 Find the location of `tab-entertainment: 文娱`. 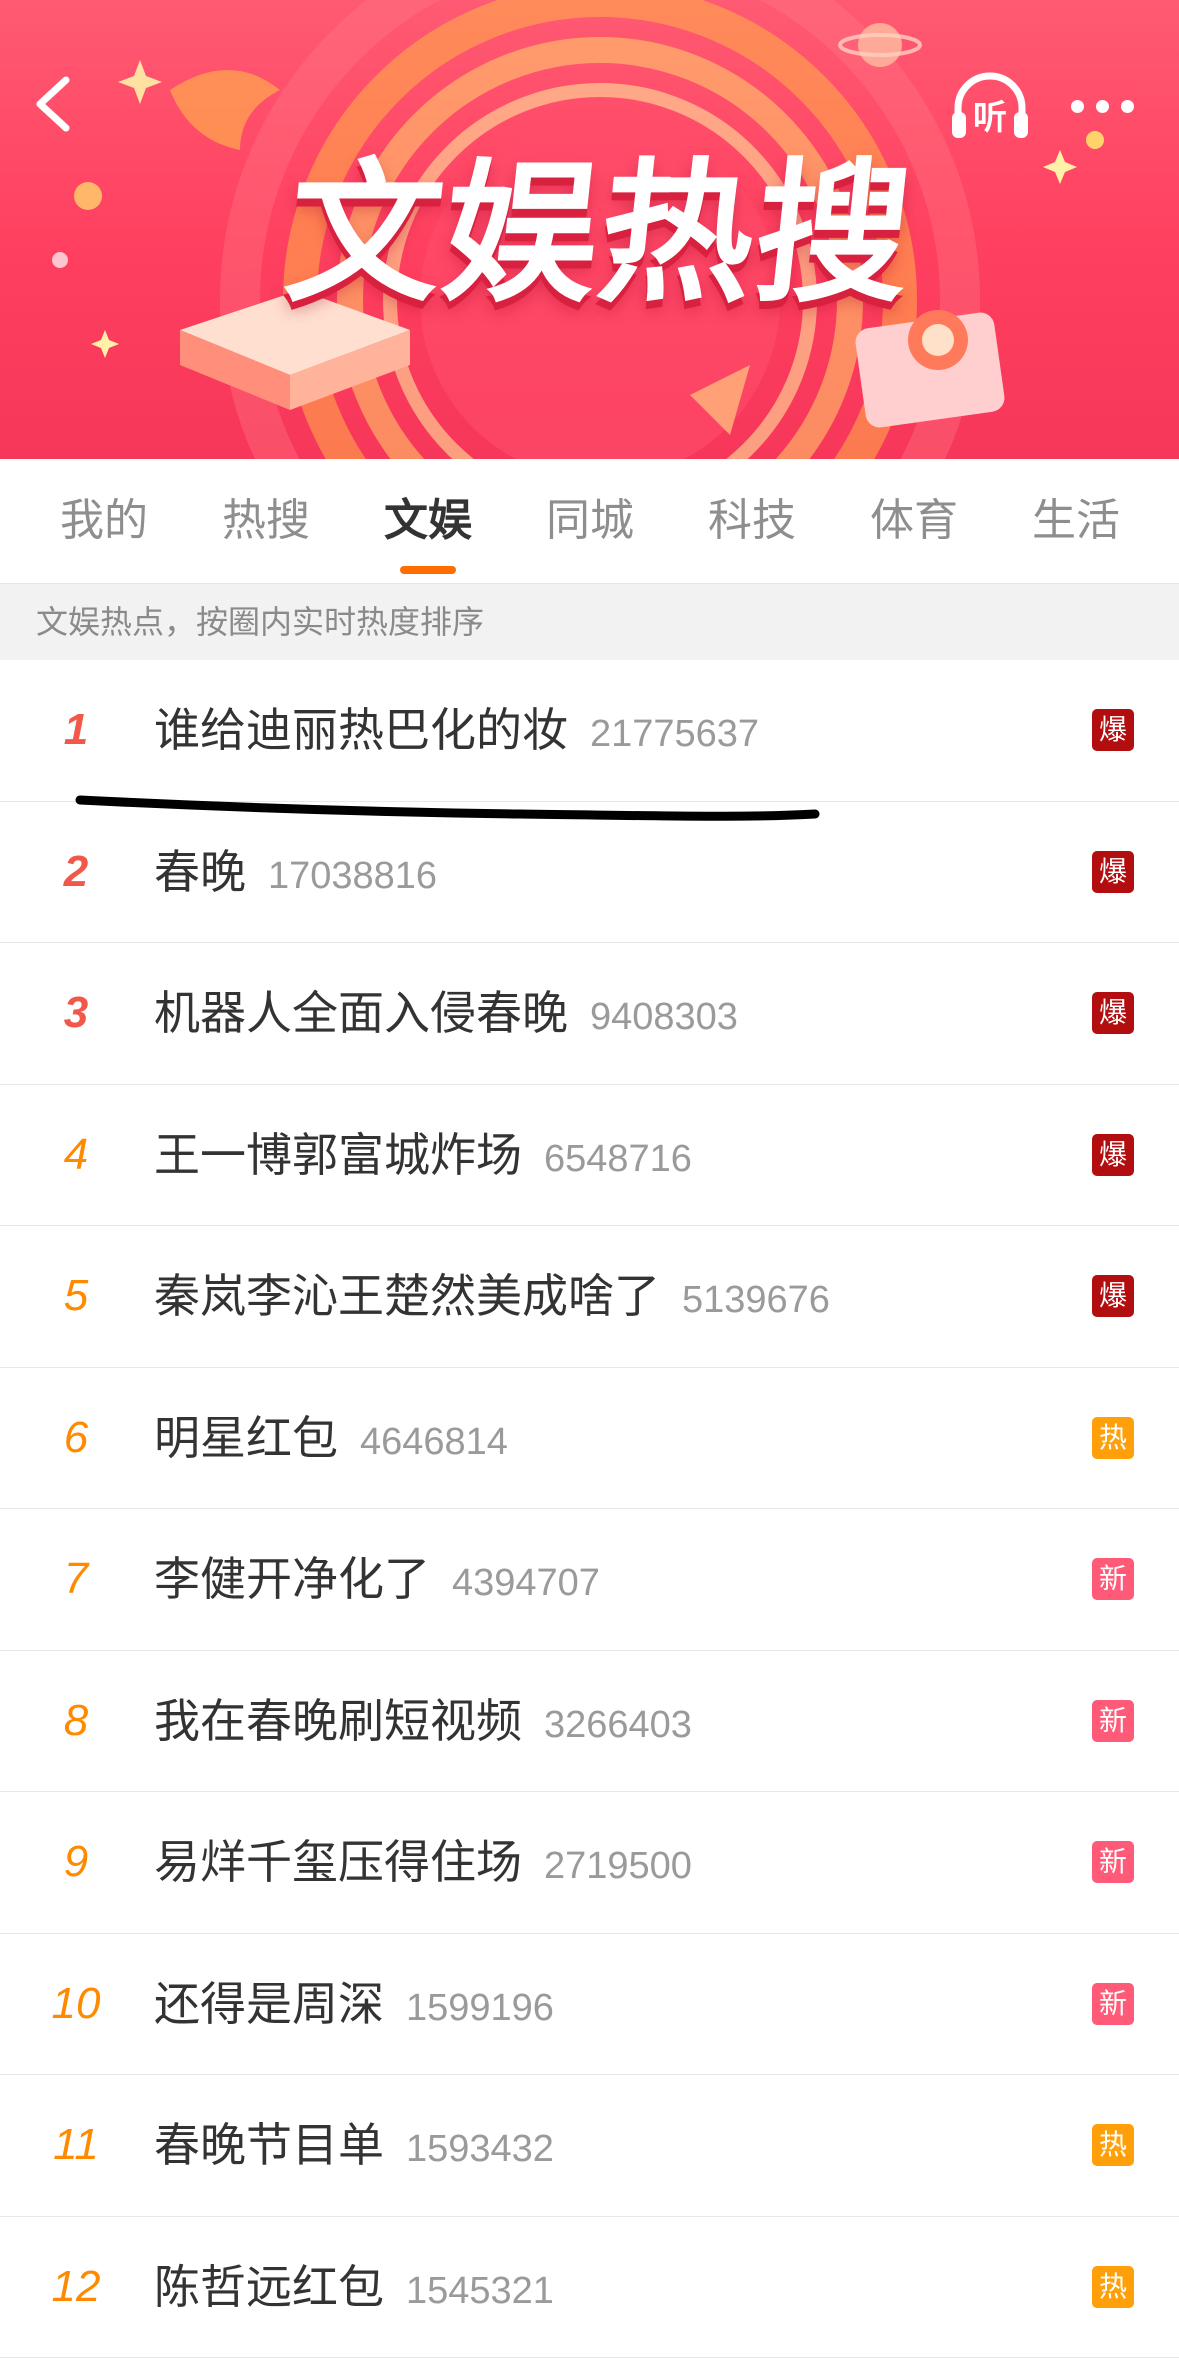

tab-entertainment: 文娱 is located at coordinates (428, 521).